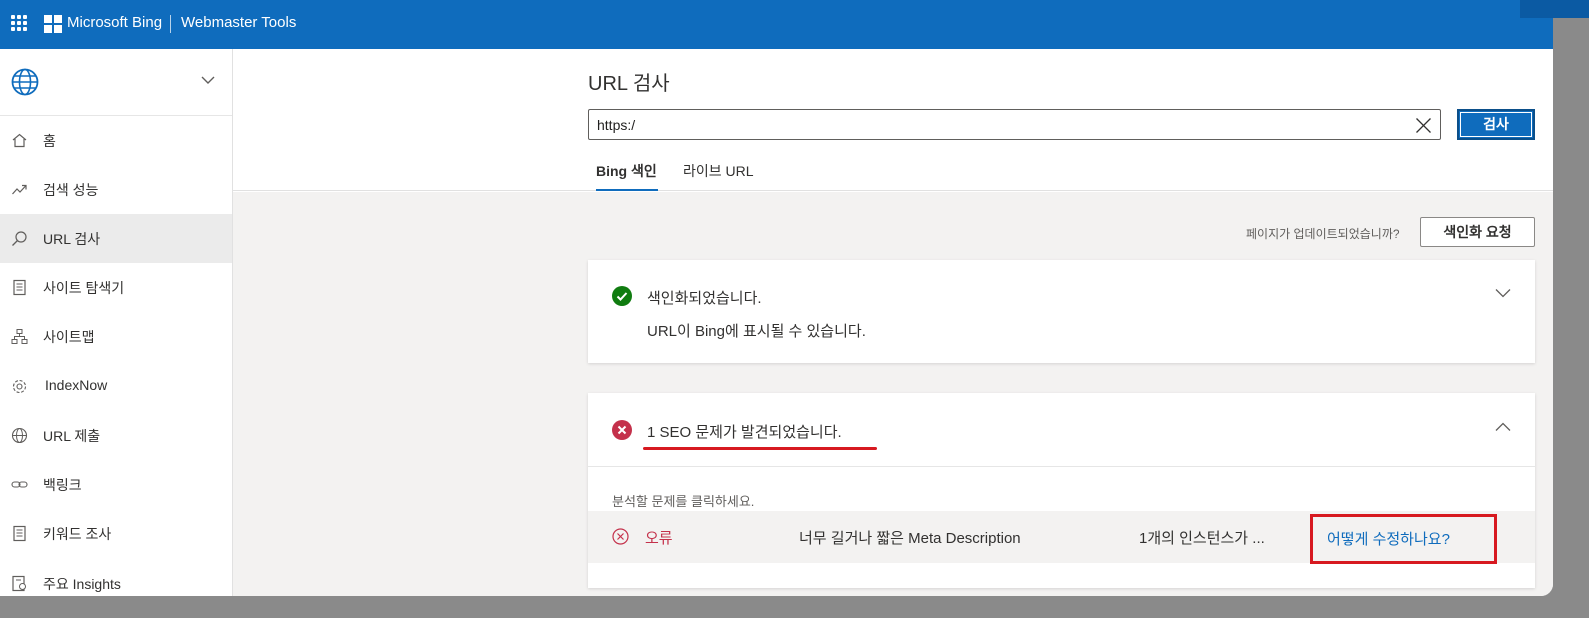  I want to click on sidebar-item-backlinks: 백링크, so click(116, 484).